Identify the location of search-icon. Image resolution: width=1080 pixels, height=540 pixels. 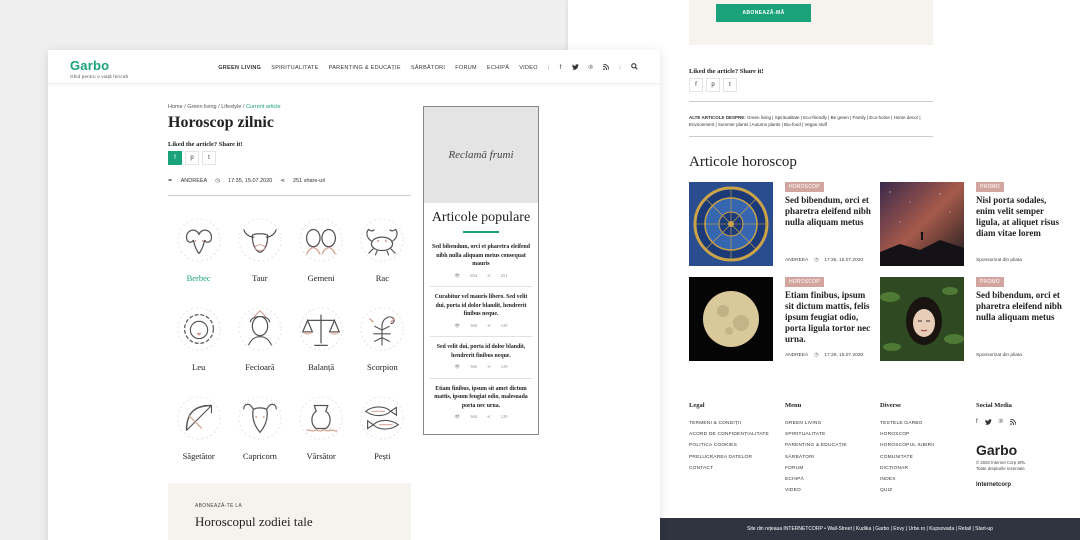
(634, 67).